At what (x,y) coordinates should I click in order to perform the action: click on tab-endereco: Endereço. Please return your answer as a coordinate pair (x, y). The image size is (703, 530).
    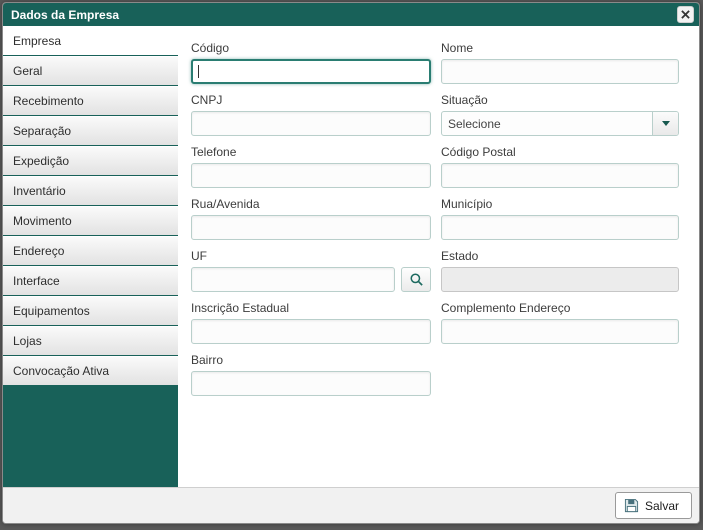
    Looking at the image, I should click on (90, 250).